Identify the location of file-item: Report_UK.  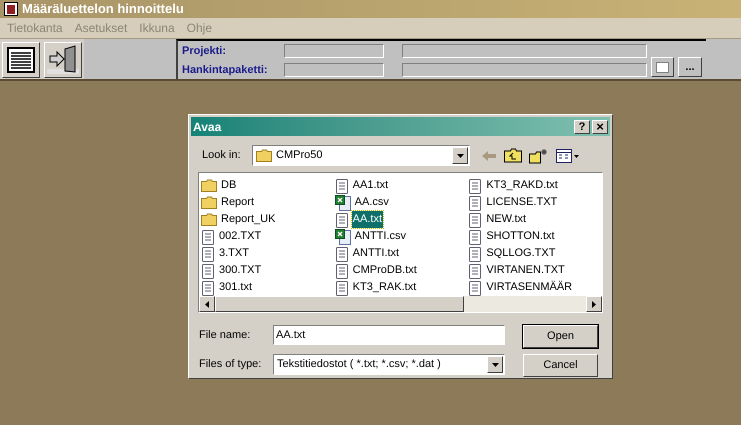
(248, 219).